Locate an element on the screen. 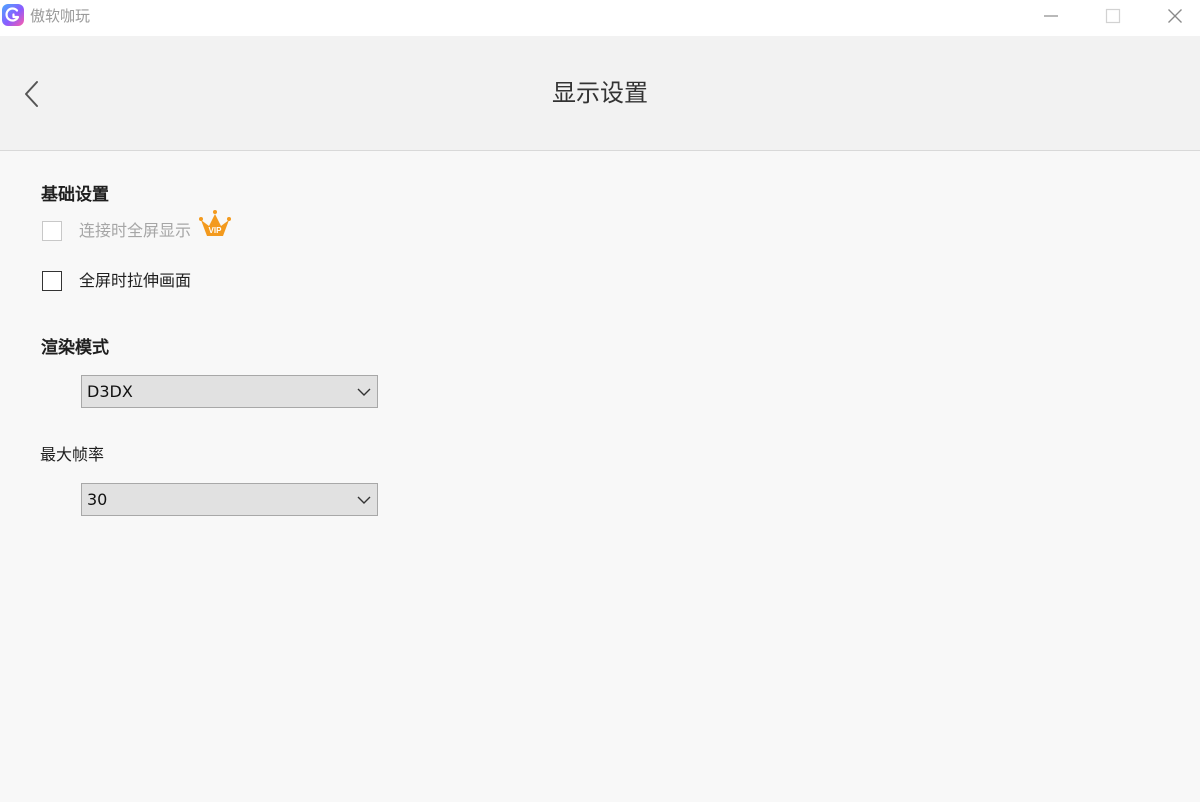 This screenshot has width=1200, height=802. close-icon is located at coordinates (1175, 16).